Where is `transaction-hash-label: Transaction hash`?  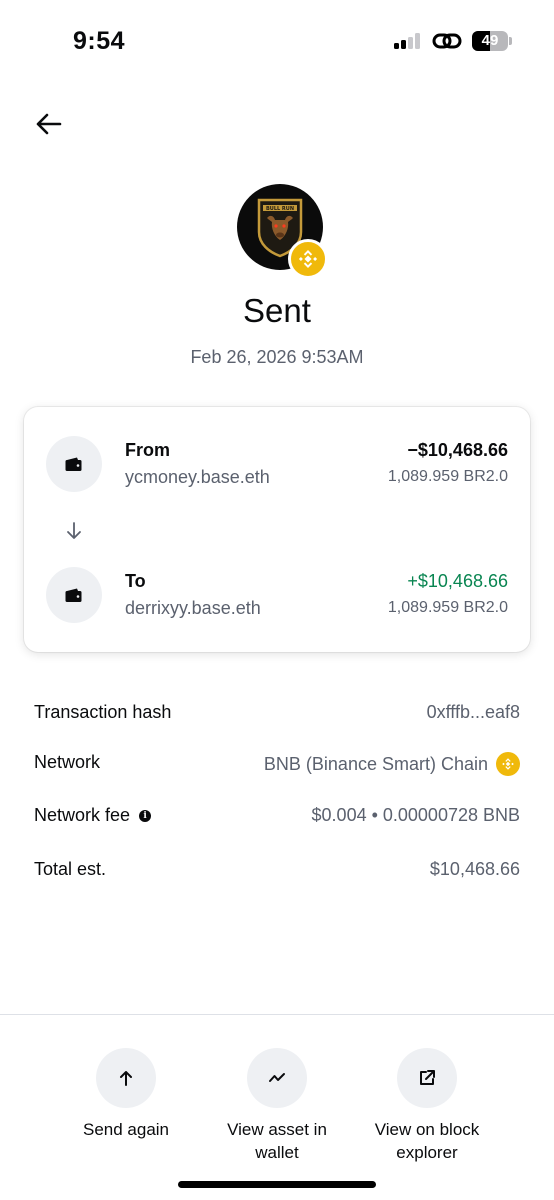 transaction-hash-label: Transaction hash is located at coordinates (103, 712).